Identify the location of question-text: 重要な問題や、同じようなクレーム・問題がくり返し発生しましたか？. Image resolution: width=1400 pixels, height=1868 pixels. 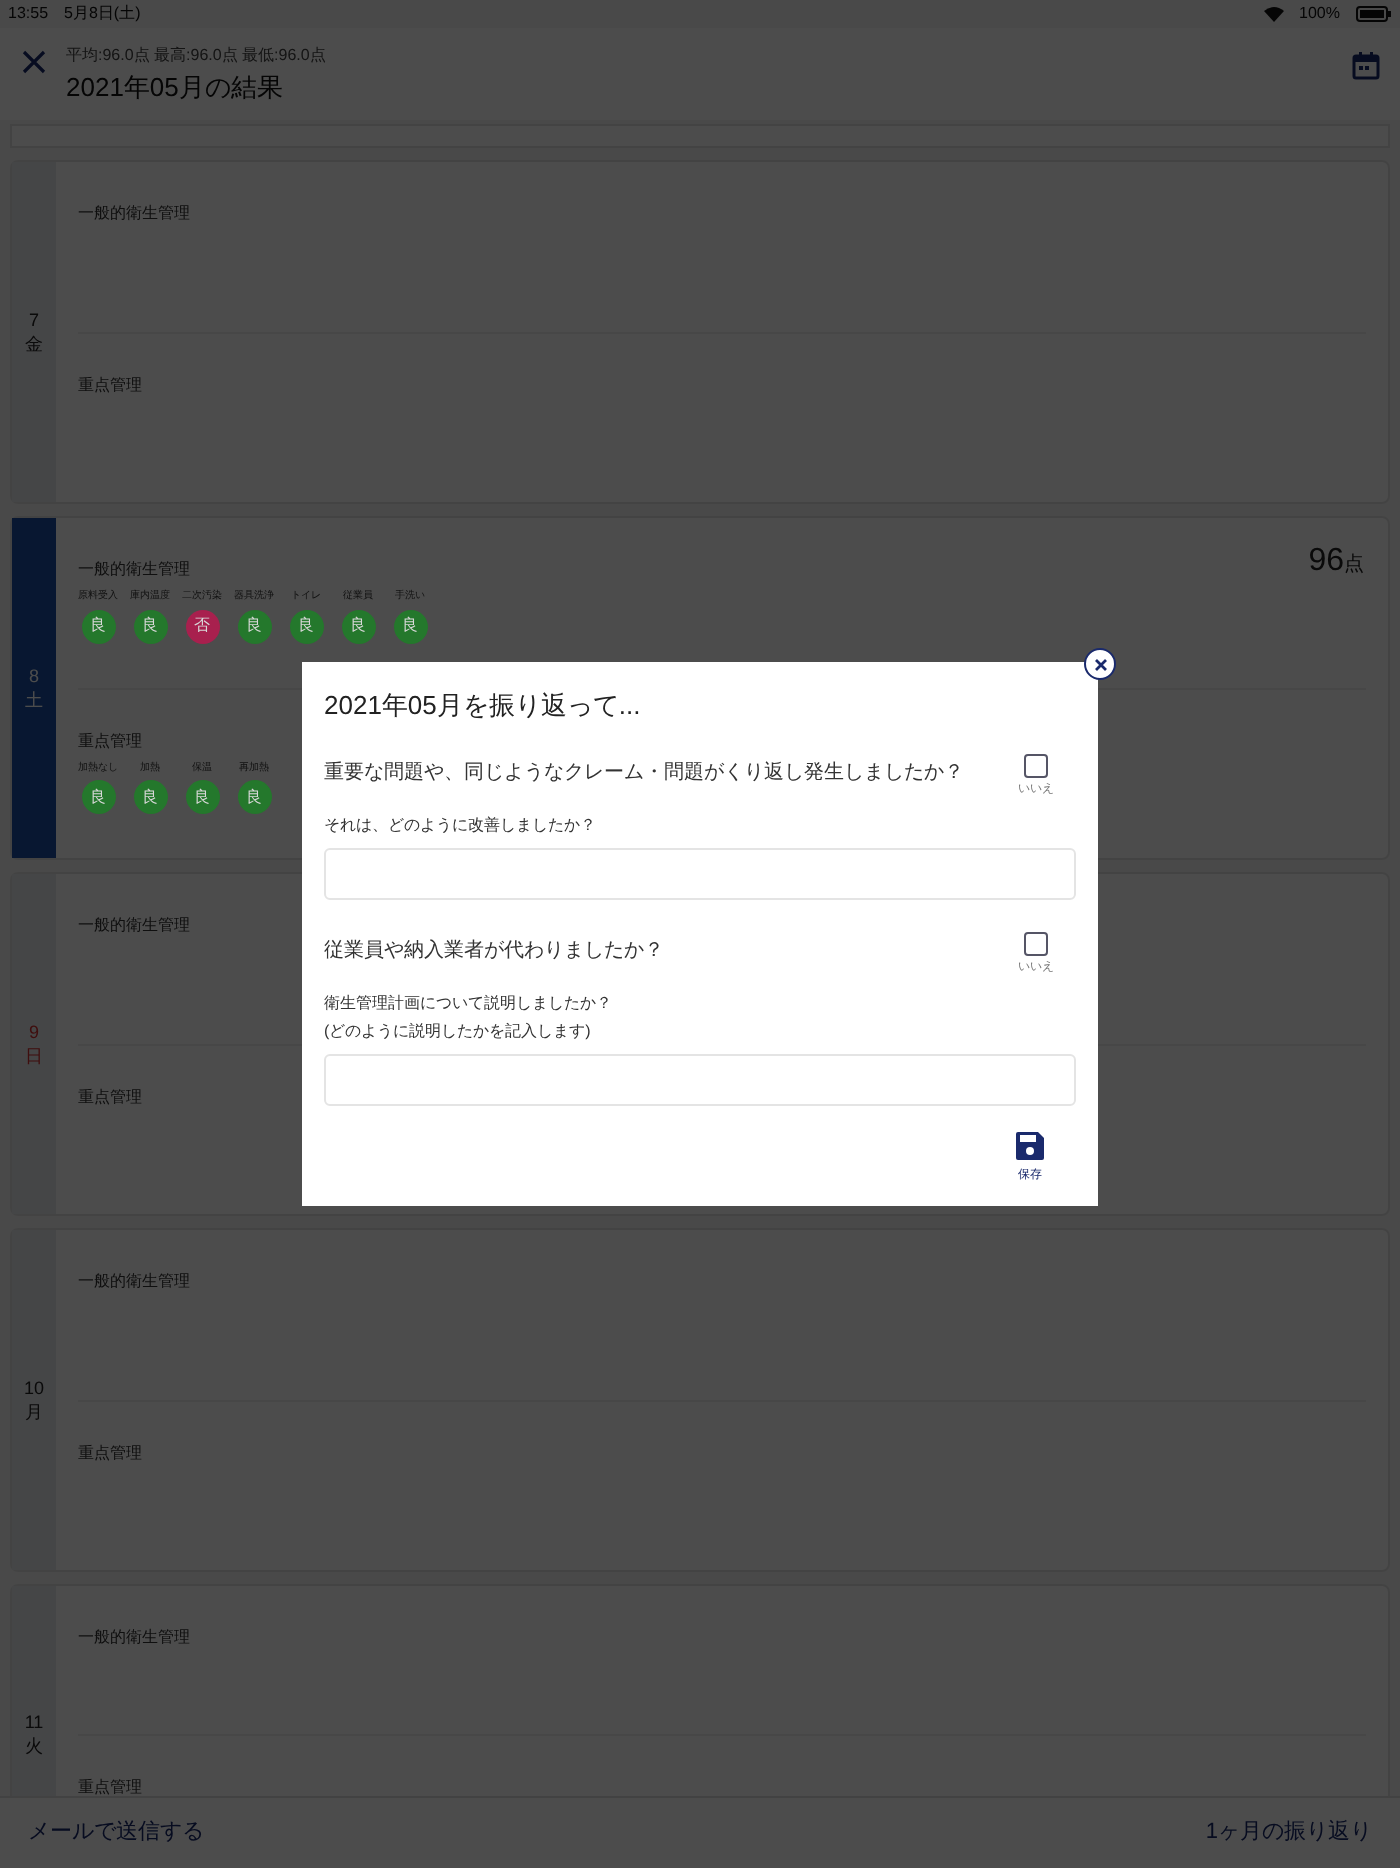
(644, 773).